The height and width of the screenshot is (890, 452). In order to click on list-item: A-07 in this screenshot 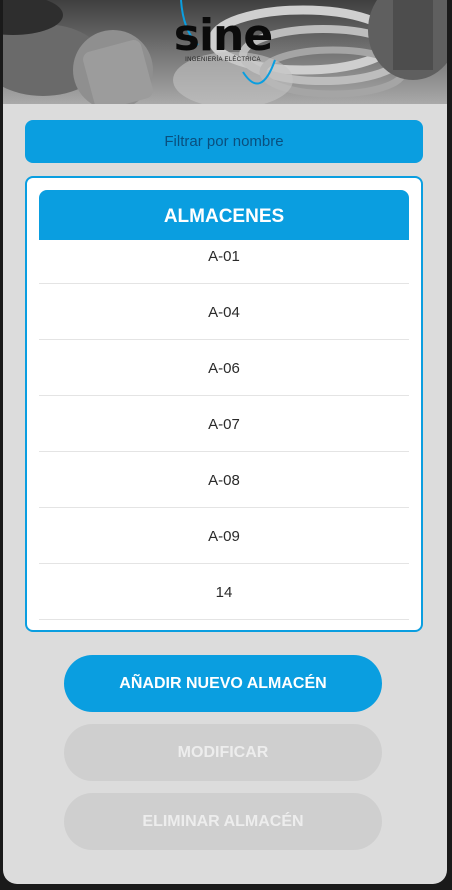, I will do `click(224, 424)`.